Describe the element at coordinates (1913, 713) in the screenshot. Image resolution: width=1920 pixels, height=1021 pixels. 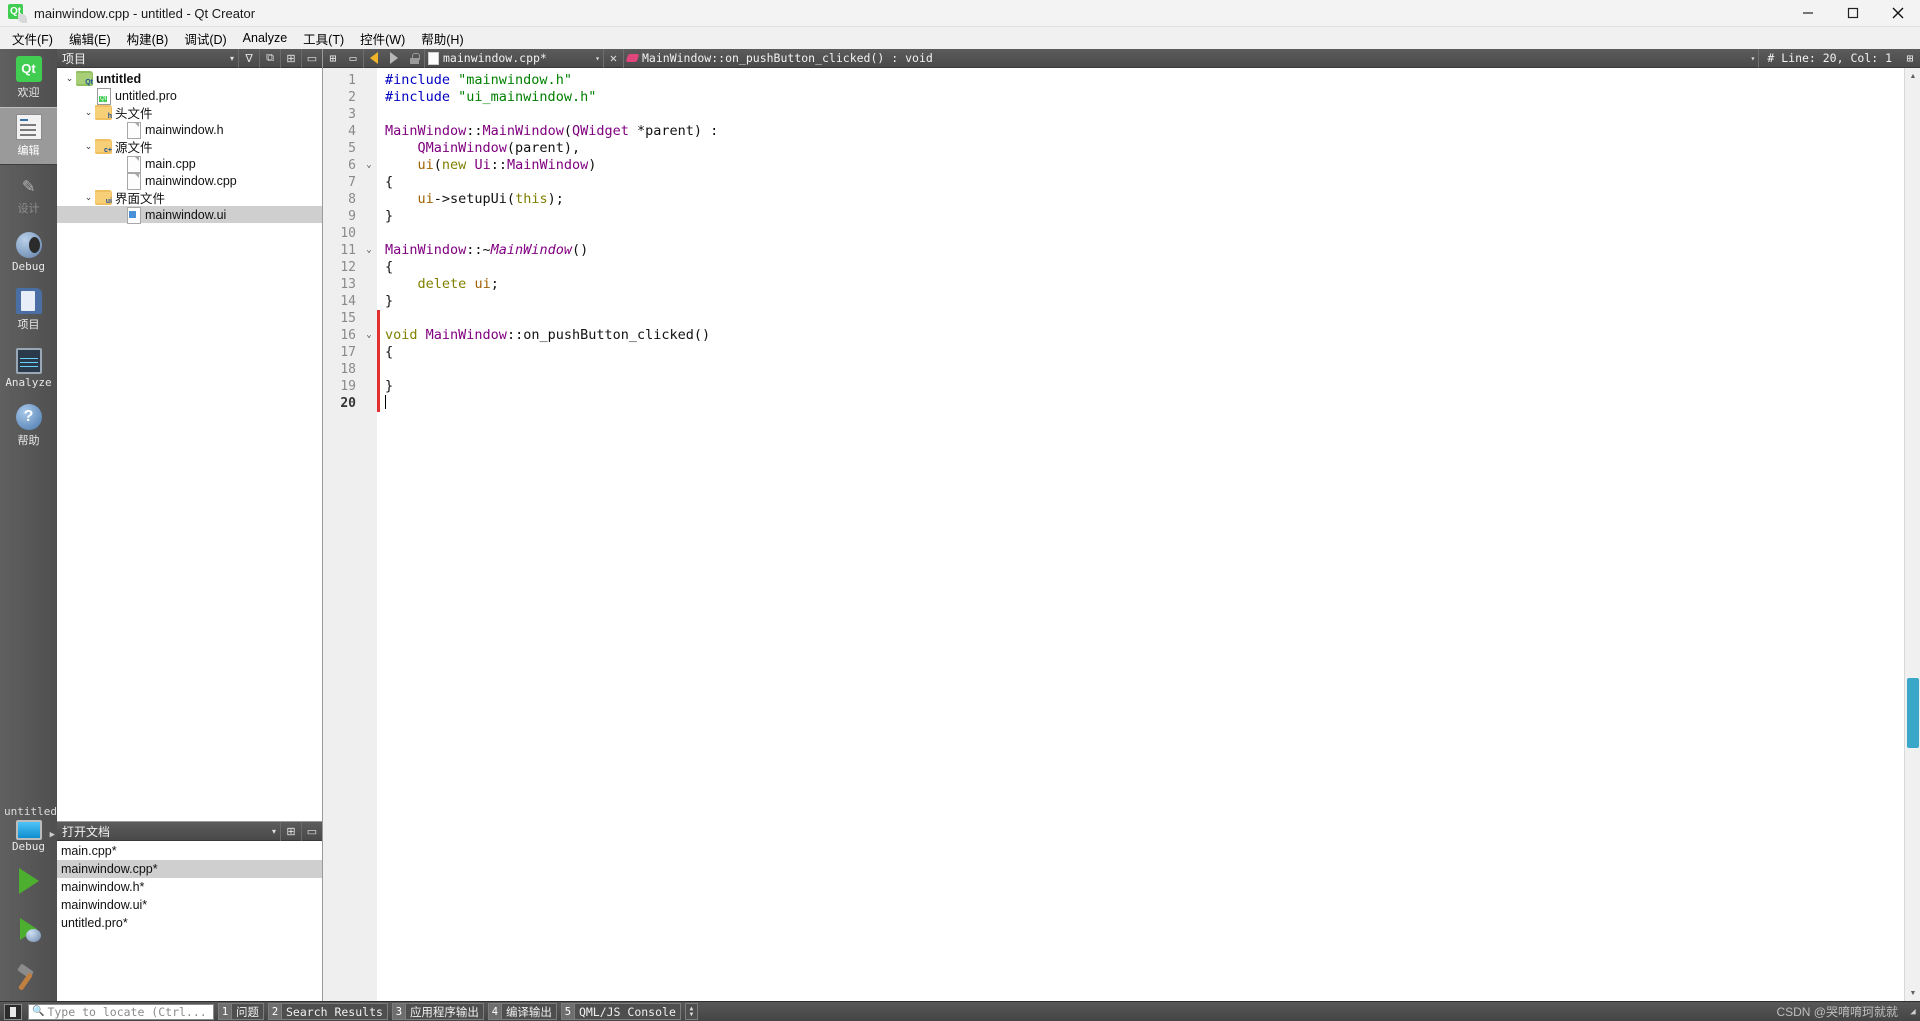
I see `scrollbar-thumb` at that location.